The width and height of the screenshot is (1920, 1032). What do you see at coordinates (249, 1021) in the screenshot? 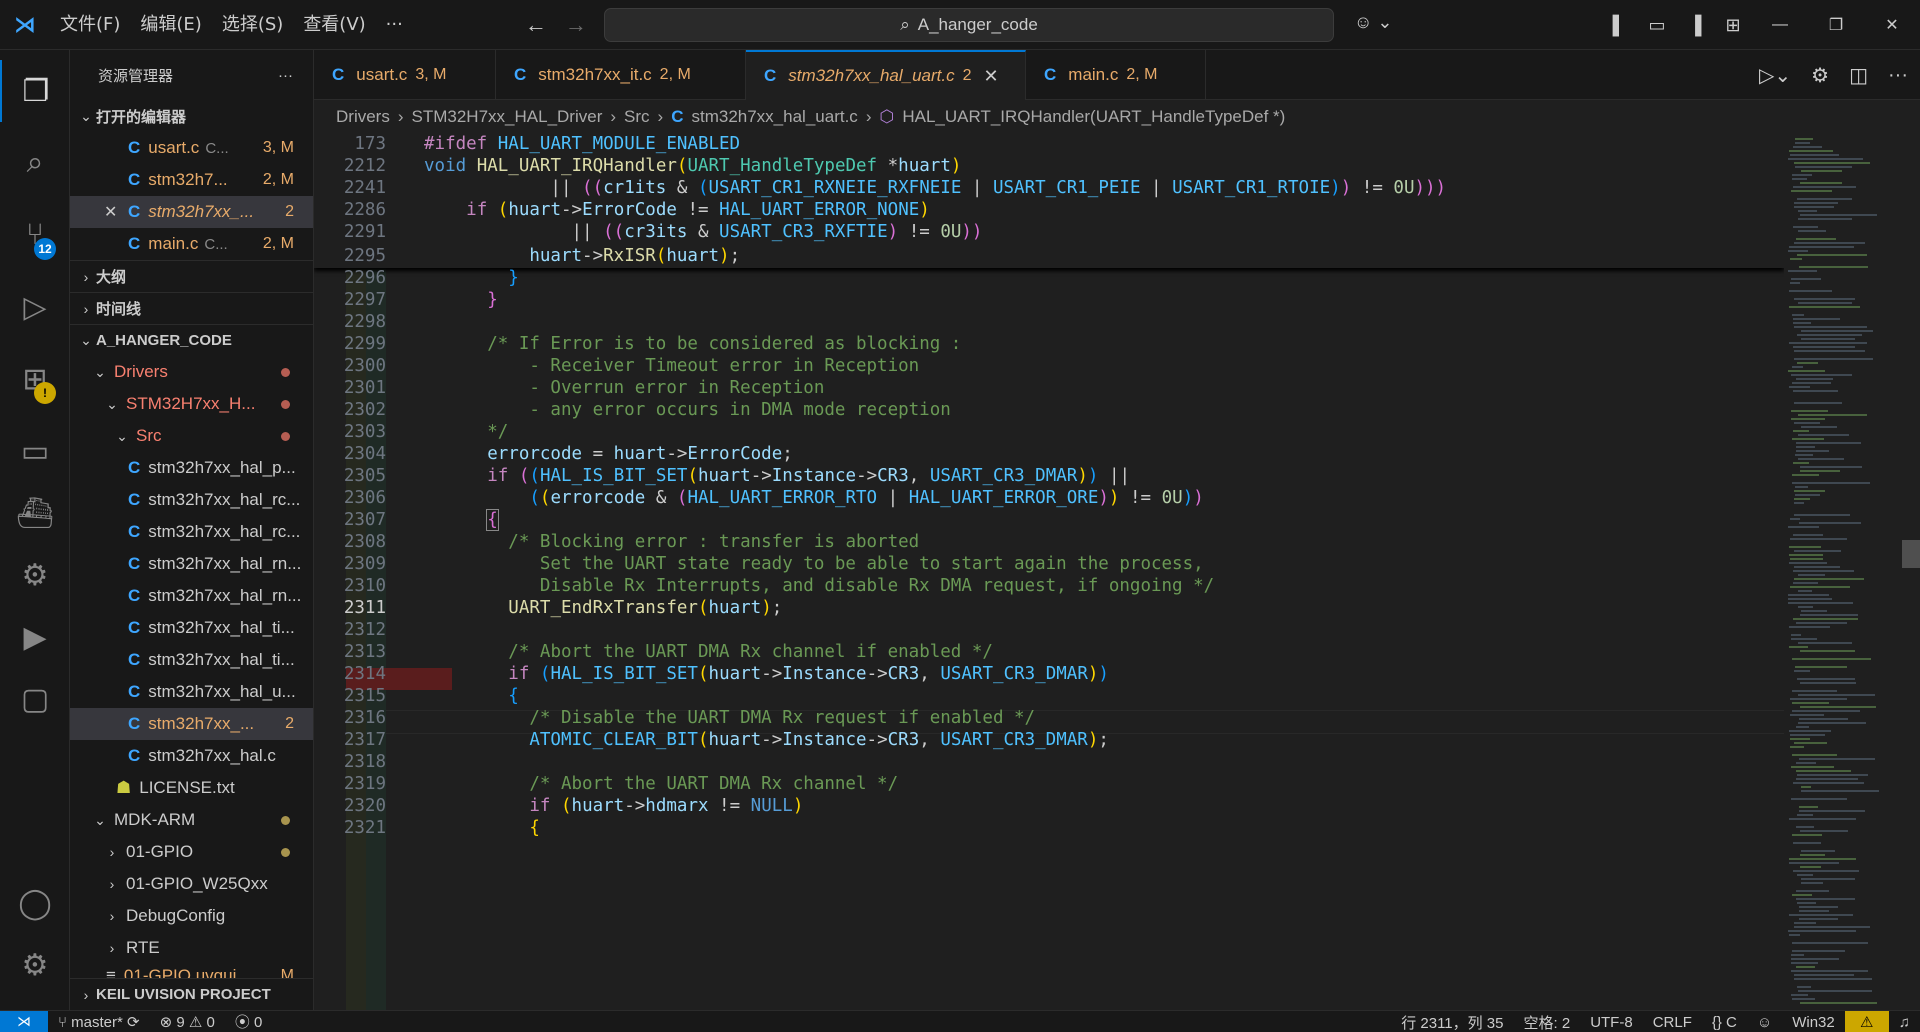
I see `ports-status: ⦿ 0` at bounding box center [249, 1021].